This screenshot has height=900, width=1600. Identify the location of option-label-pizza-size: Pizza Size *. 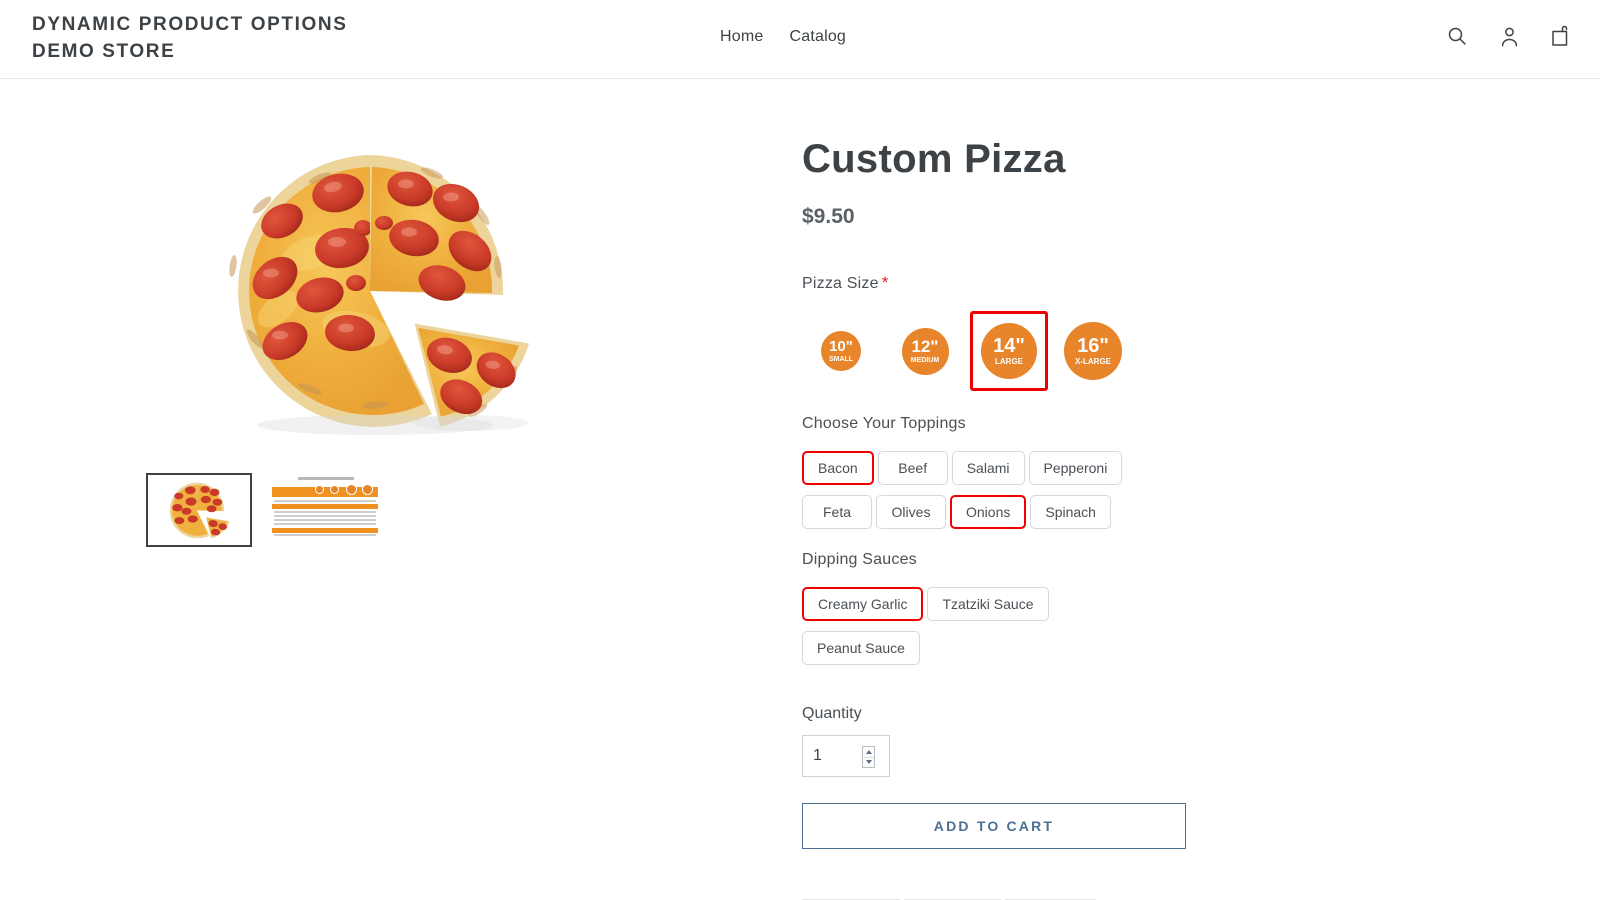
(1082, 283).